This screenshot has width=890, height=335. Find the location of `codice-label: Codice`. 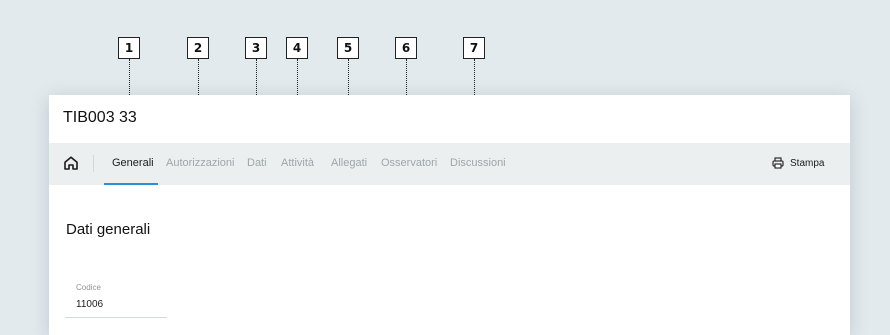

codice-label: Codice is located at coordinates (88, 287).